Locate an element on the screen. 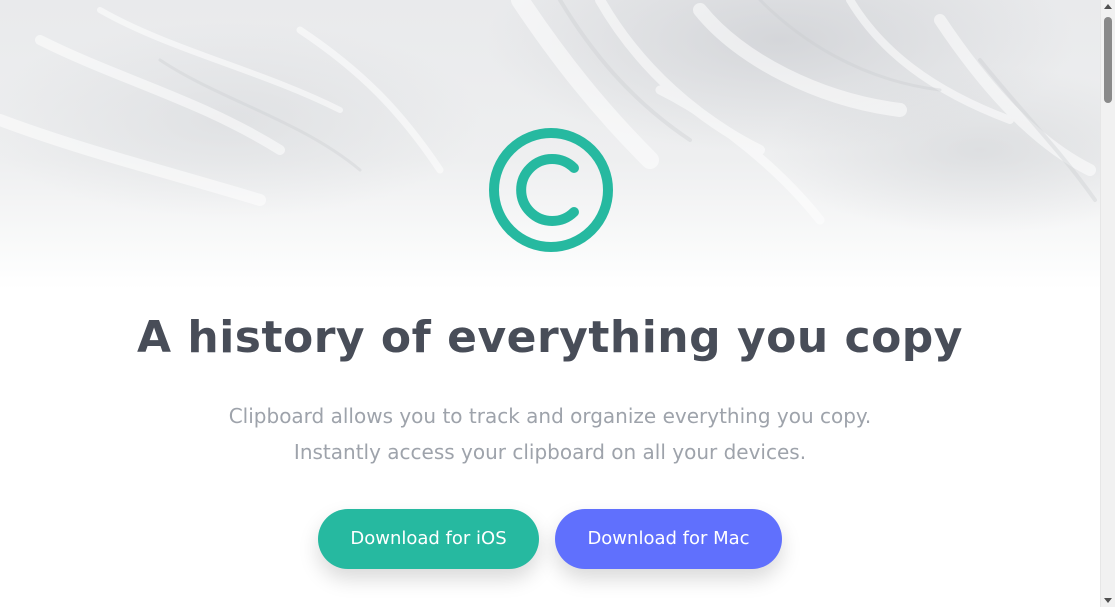 The height and width of the screenshot is (607, 1115). scrollbar-thumb is located at coordinates (1108, 60).